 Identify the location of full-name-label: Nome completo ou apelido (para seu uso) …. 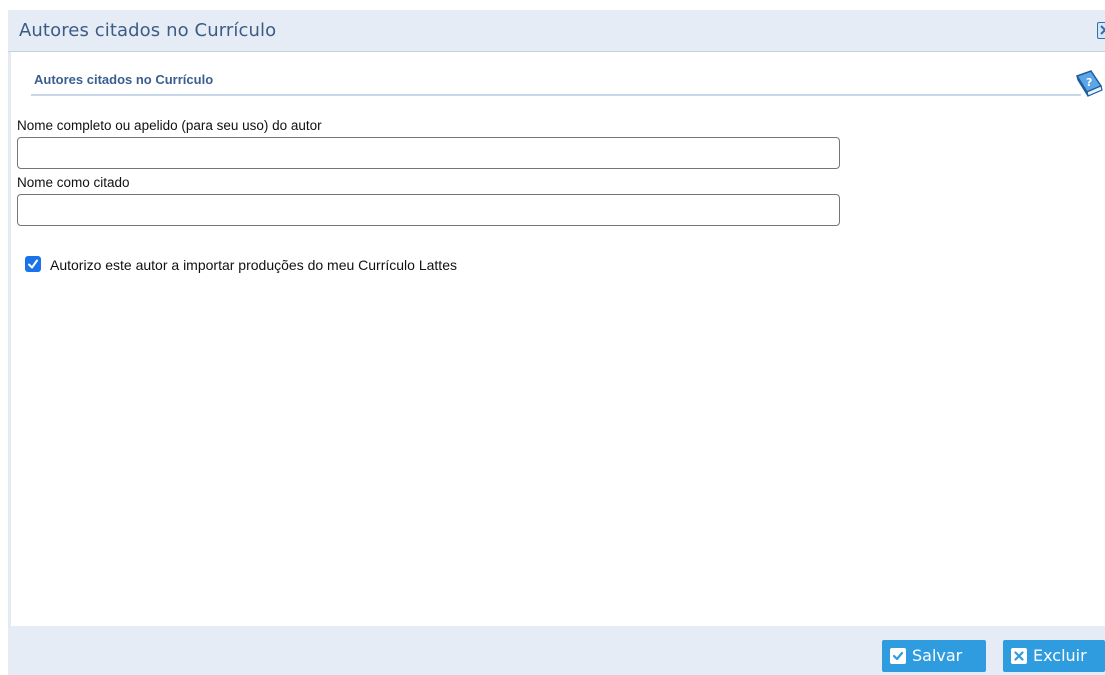
(169, 125).